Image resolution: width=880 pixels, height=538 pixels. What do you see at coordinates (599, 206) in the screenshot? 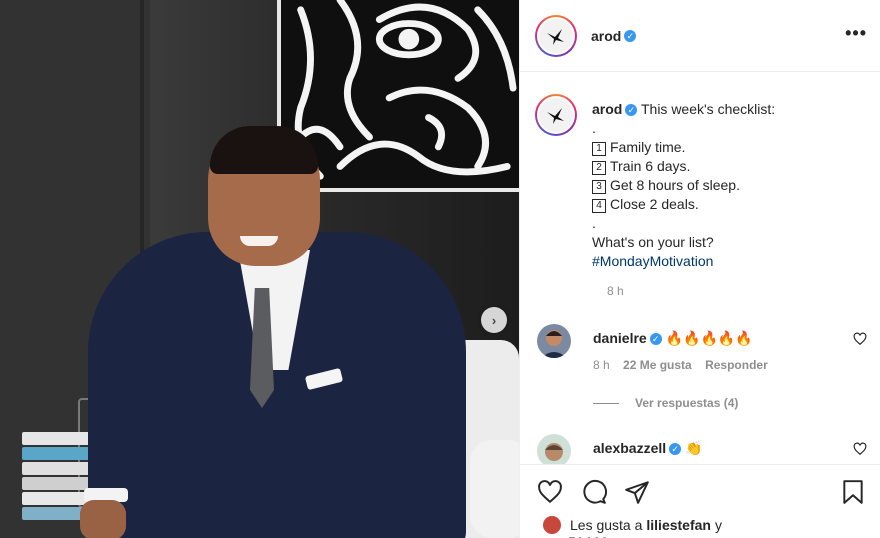
I see `keycap-4-icon: 4` at bounding box center [599, 206].